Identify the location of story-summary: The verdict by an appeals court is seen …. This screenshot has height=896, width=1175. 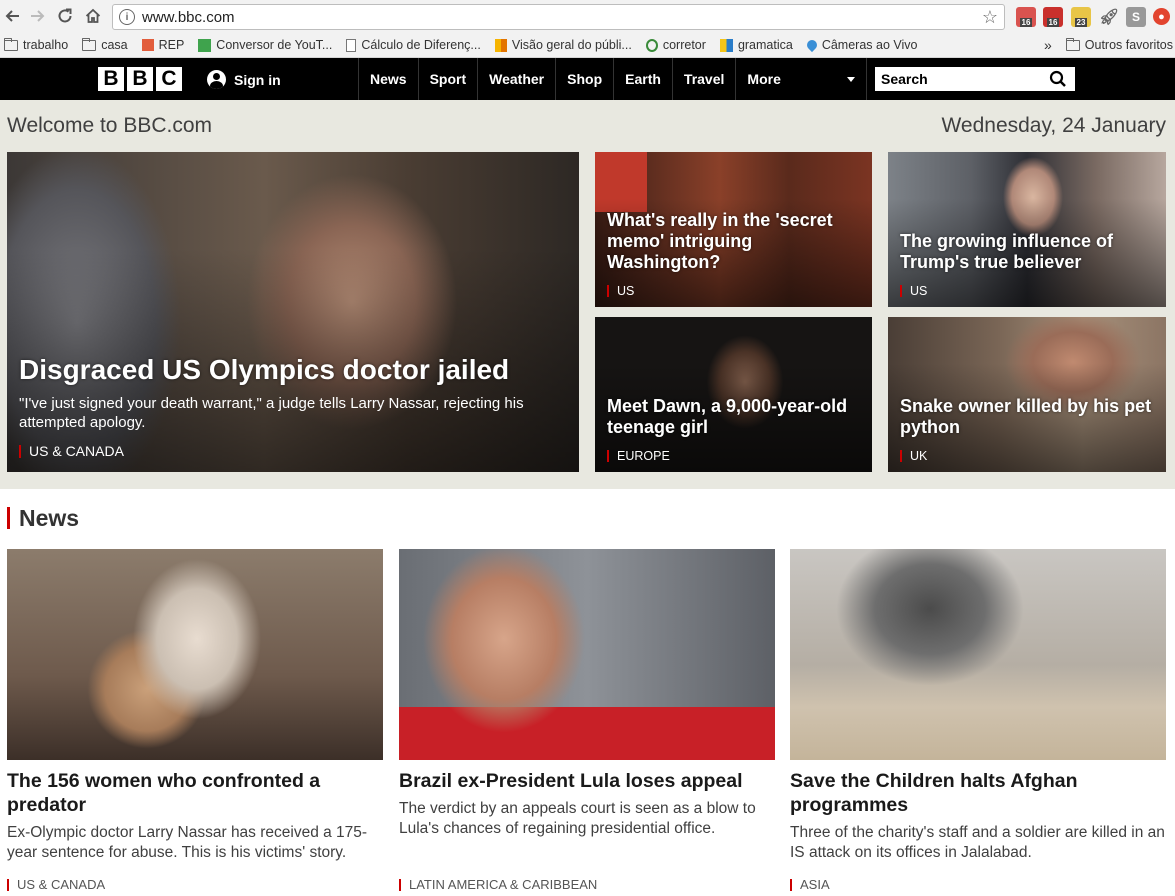
(577, 818).